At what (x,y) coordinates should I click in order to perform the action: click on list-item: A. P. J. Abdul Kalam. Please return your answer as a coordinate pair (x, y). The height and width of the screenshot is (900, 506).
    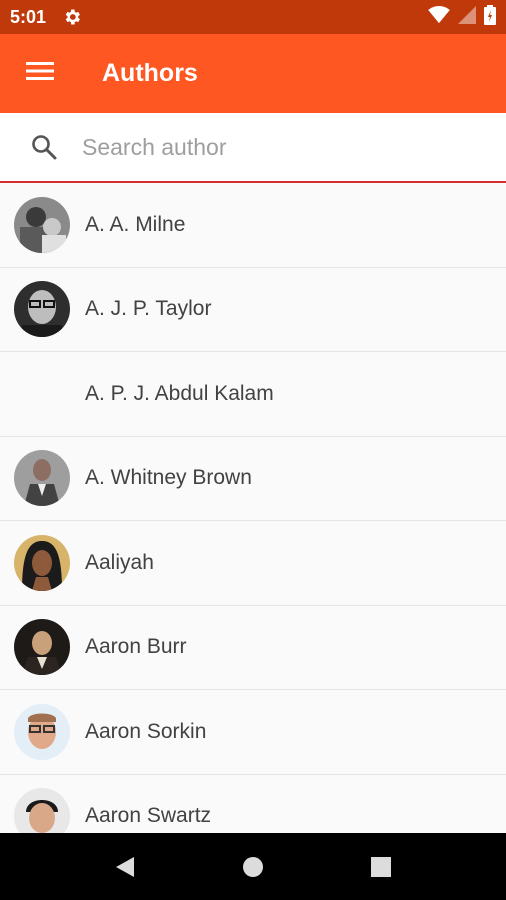
    Looking at the image, I should click on (253, 394).